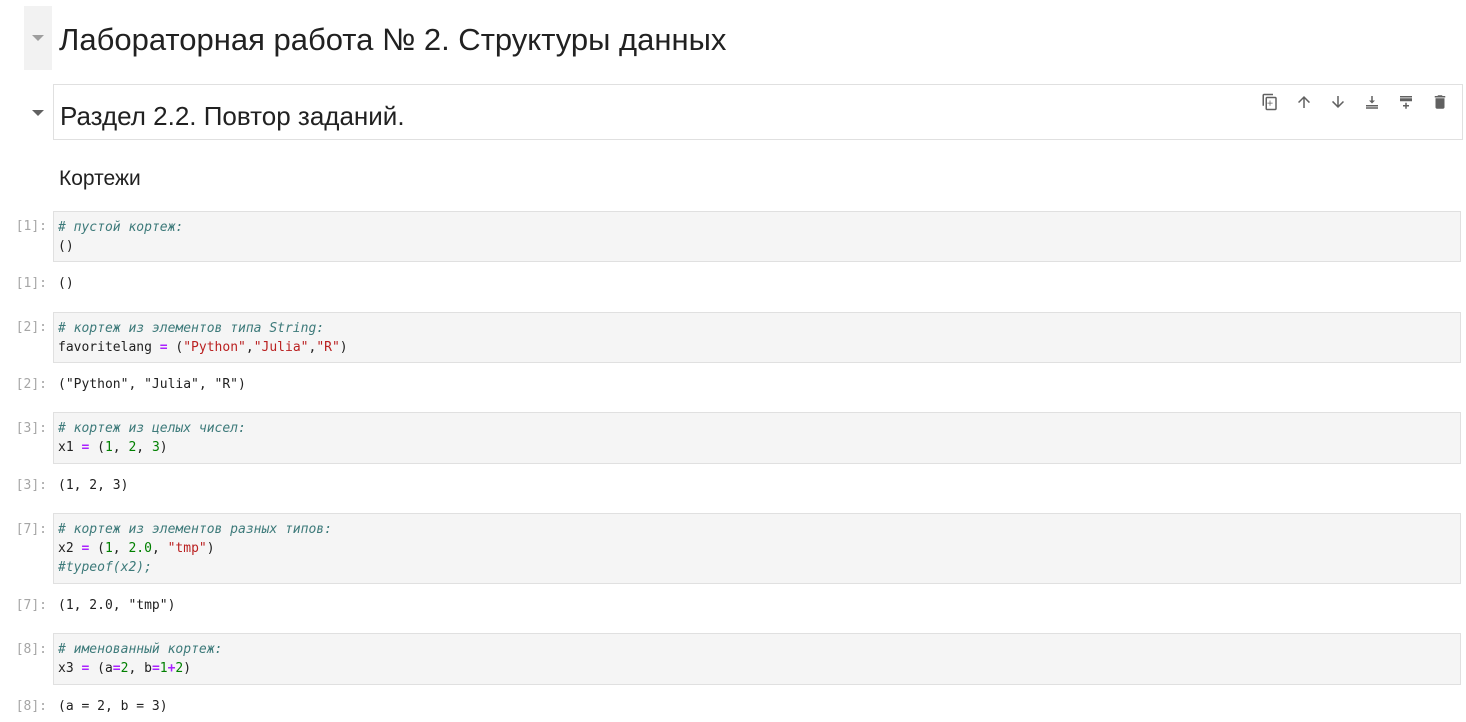 This screenshot has width=1466, height=722. I want to click on output-prompt: [2]:, so click(31, 384).